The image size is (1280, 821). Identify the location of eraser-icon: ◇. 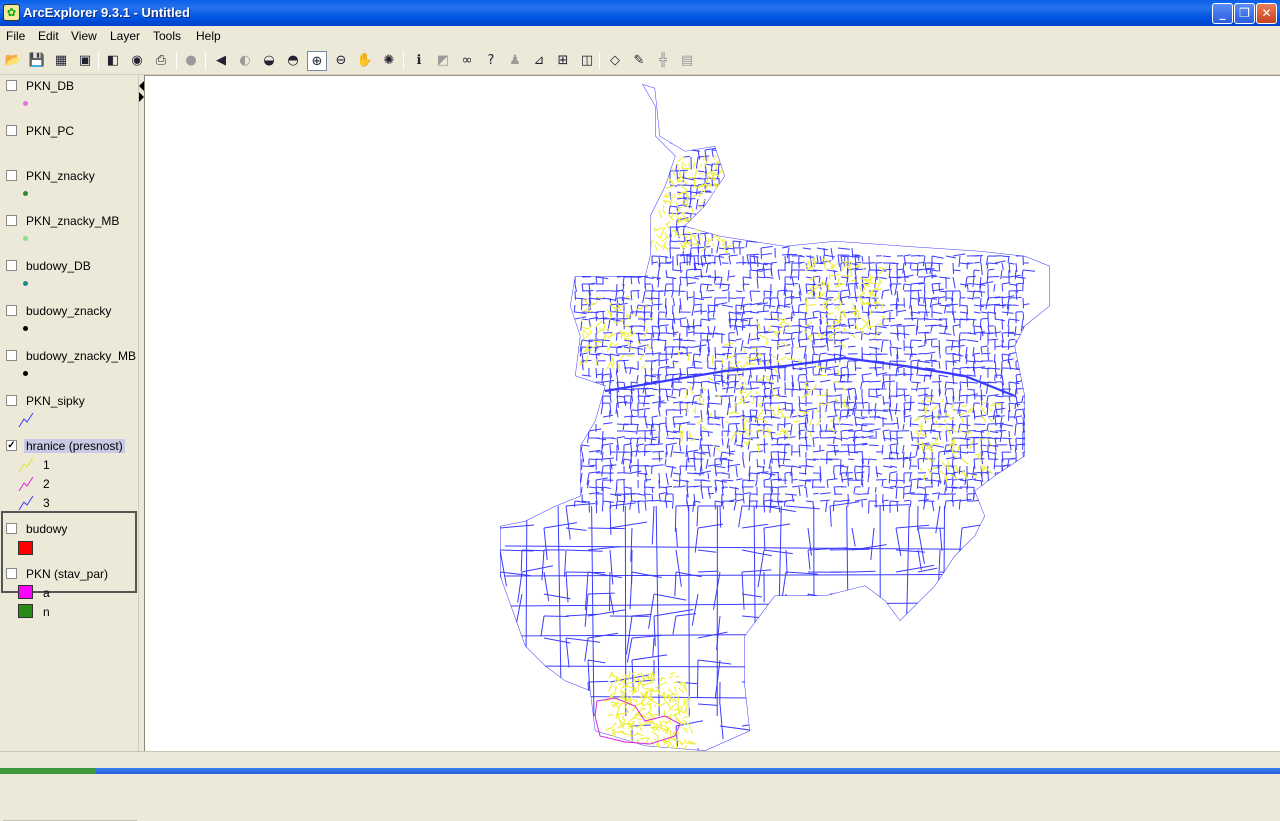
(615, 61).